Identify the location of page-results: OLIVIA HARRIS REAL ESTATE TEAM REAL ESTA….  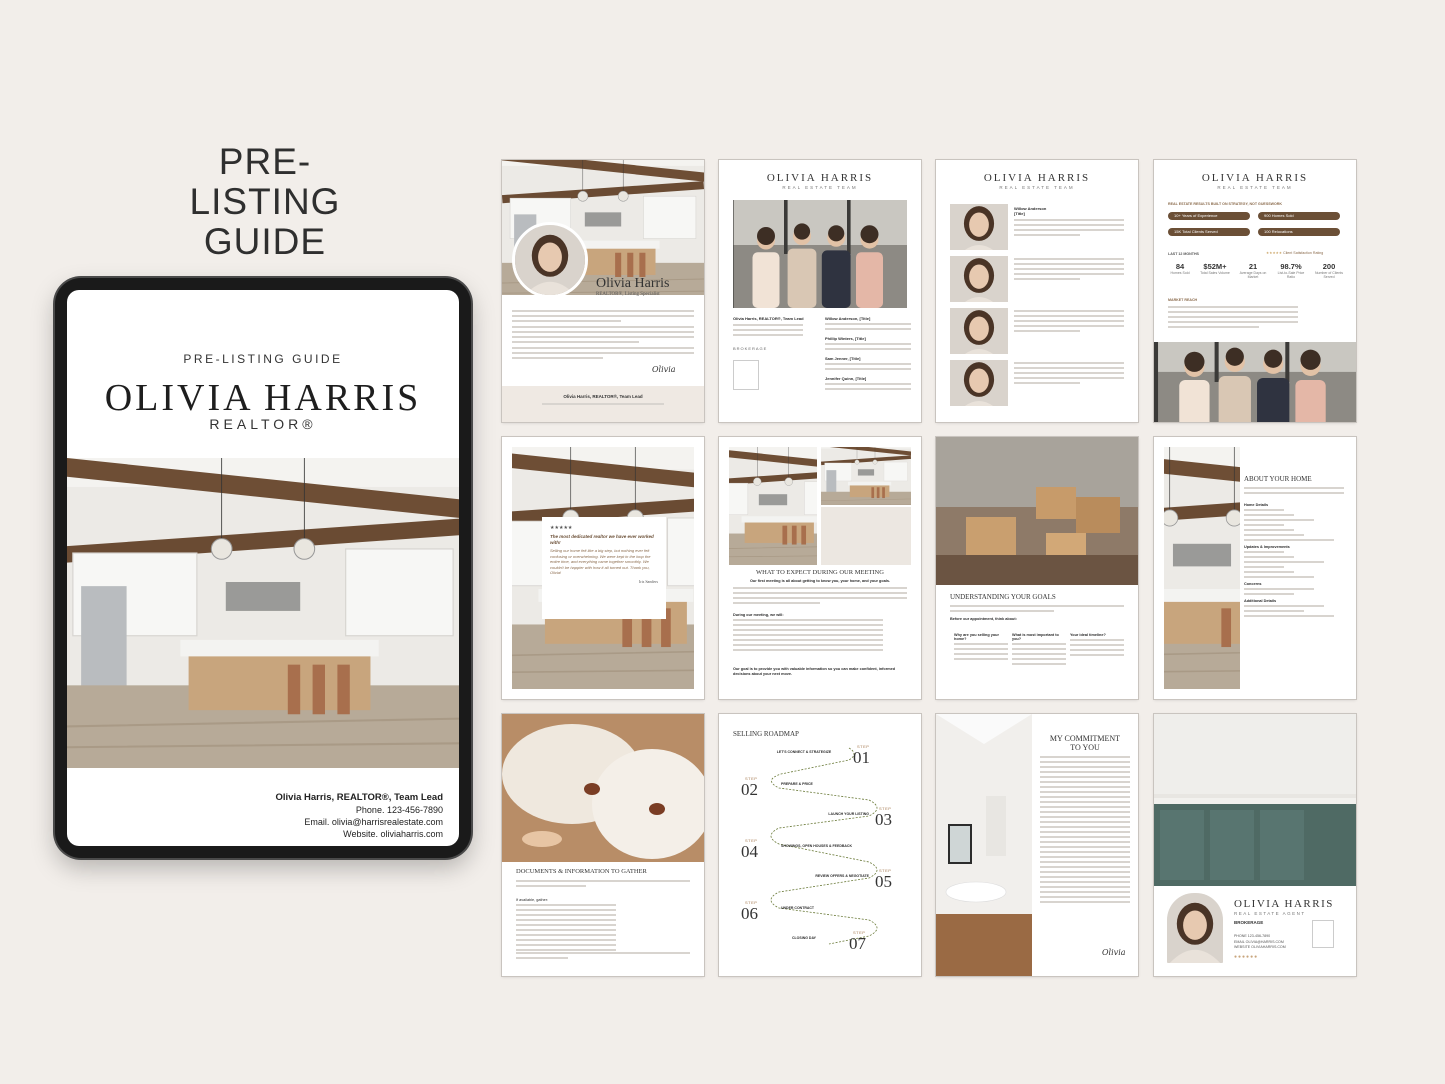
(1255, 291).